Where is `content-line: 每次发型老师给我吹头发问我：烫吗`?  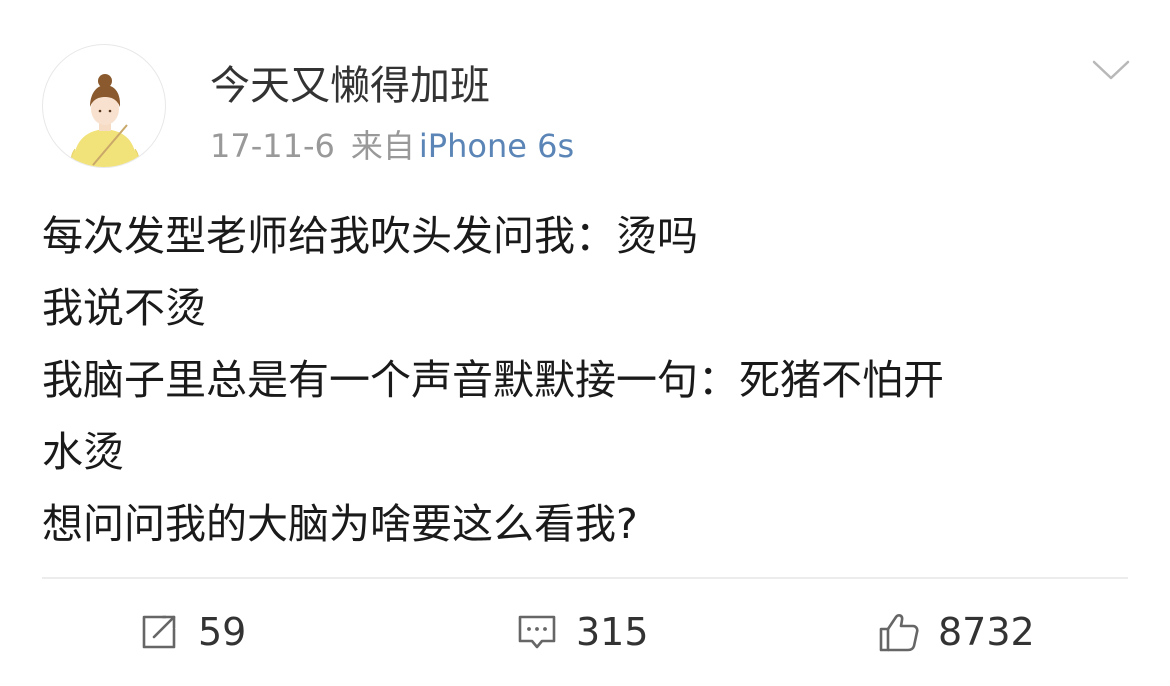
content-line: 每次发型老师给我吹头发问我：烫吗 is located at coordinates (370, 236).